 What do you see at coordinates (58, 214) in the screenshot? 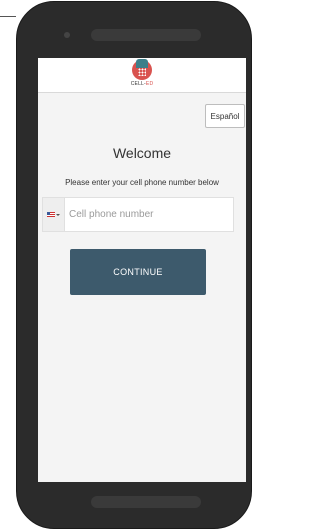
I see `chevron-down-icon` at bounding box center [58, 214].